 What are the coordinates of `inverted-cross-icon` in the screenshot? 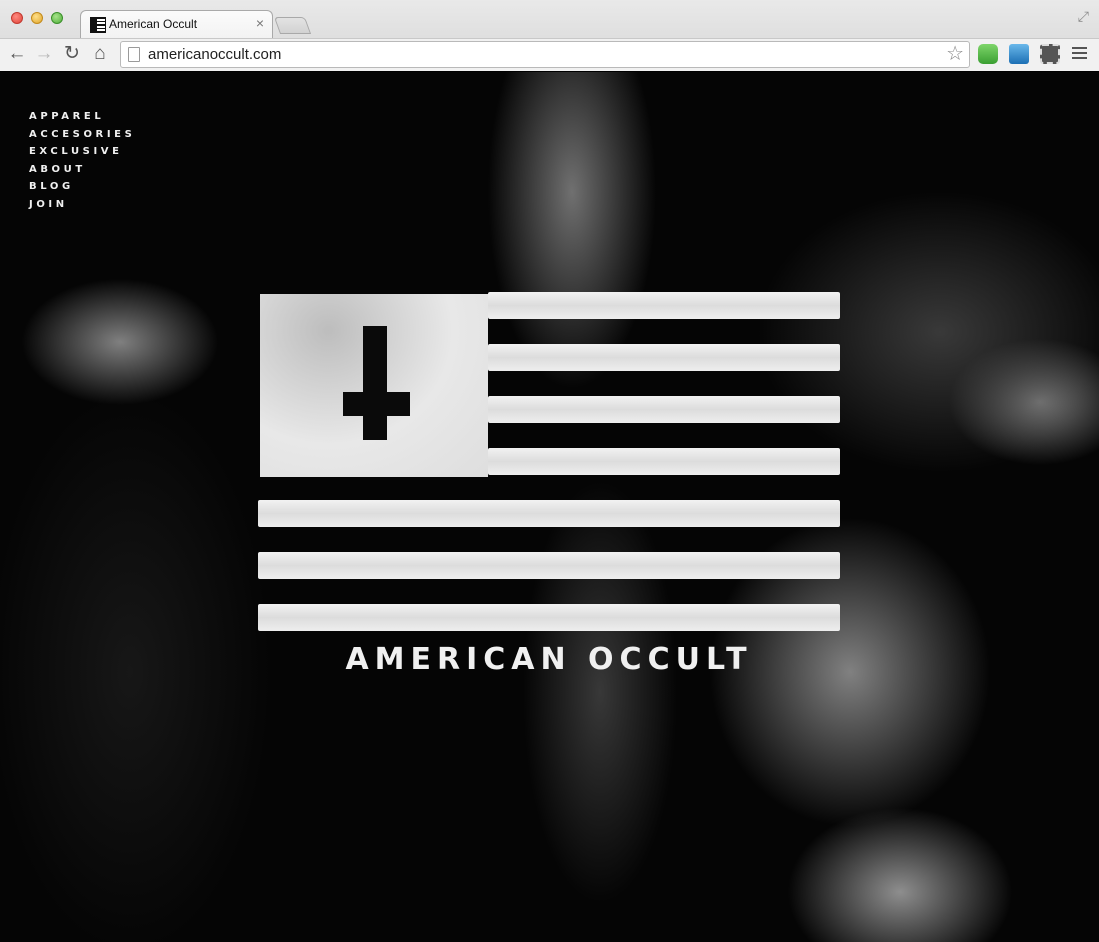 It's located at (375, 383).